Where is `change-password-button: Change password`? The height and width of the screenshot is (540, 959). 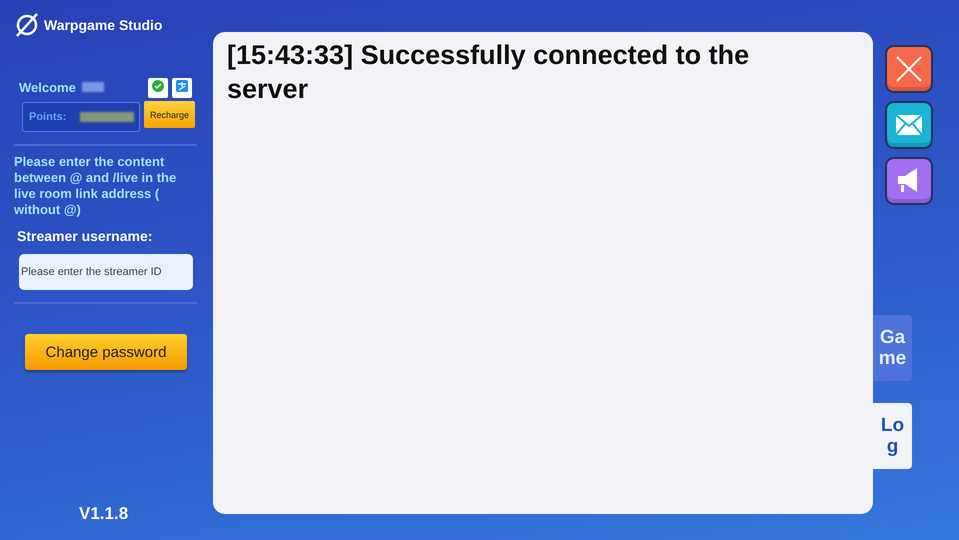 change-password-button: Change password is located at coordinates (106, 352).